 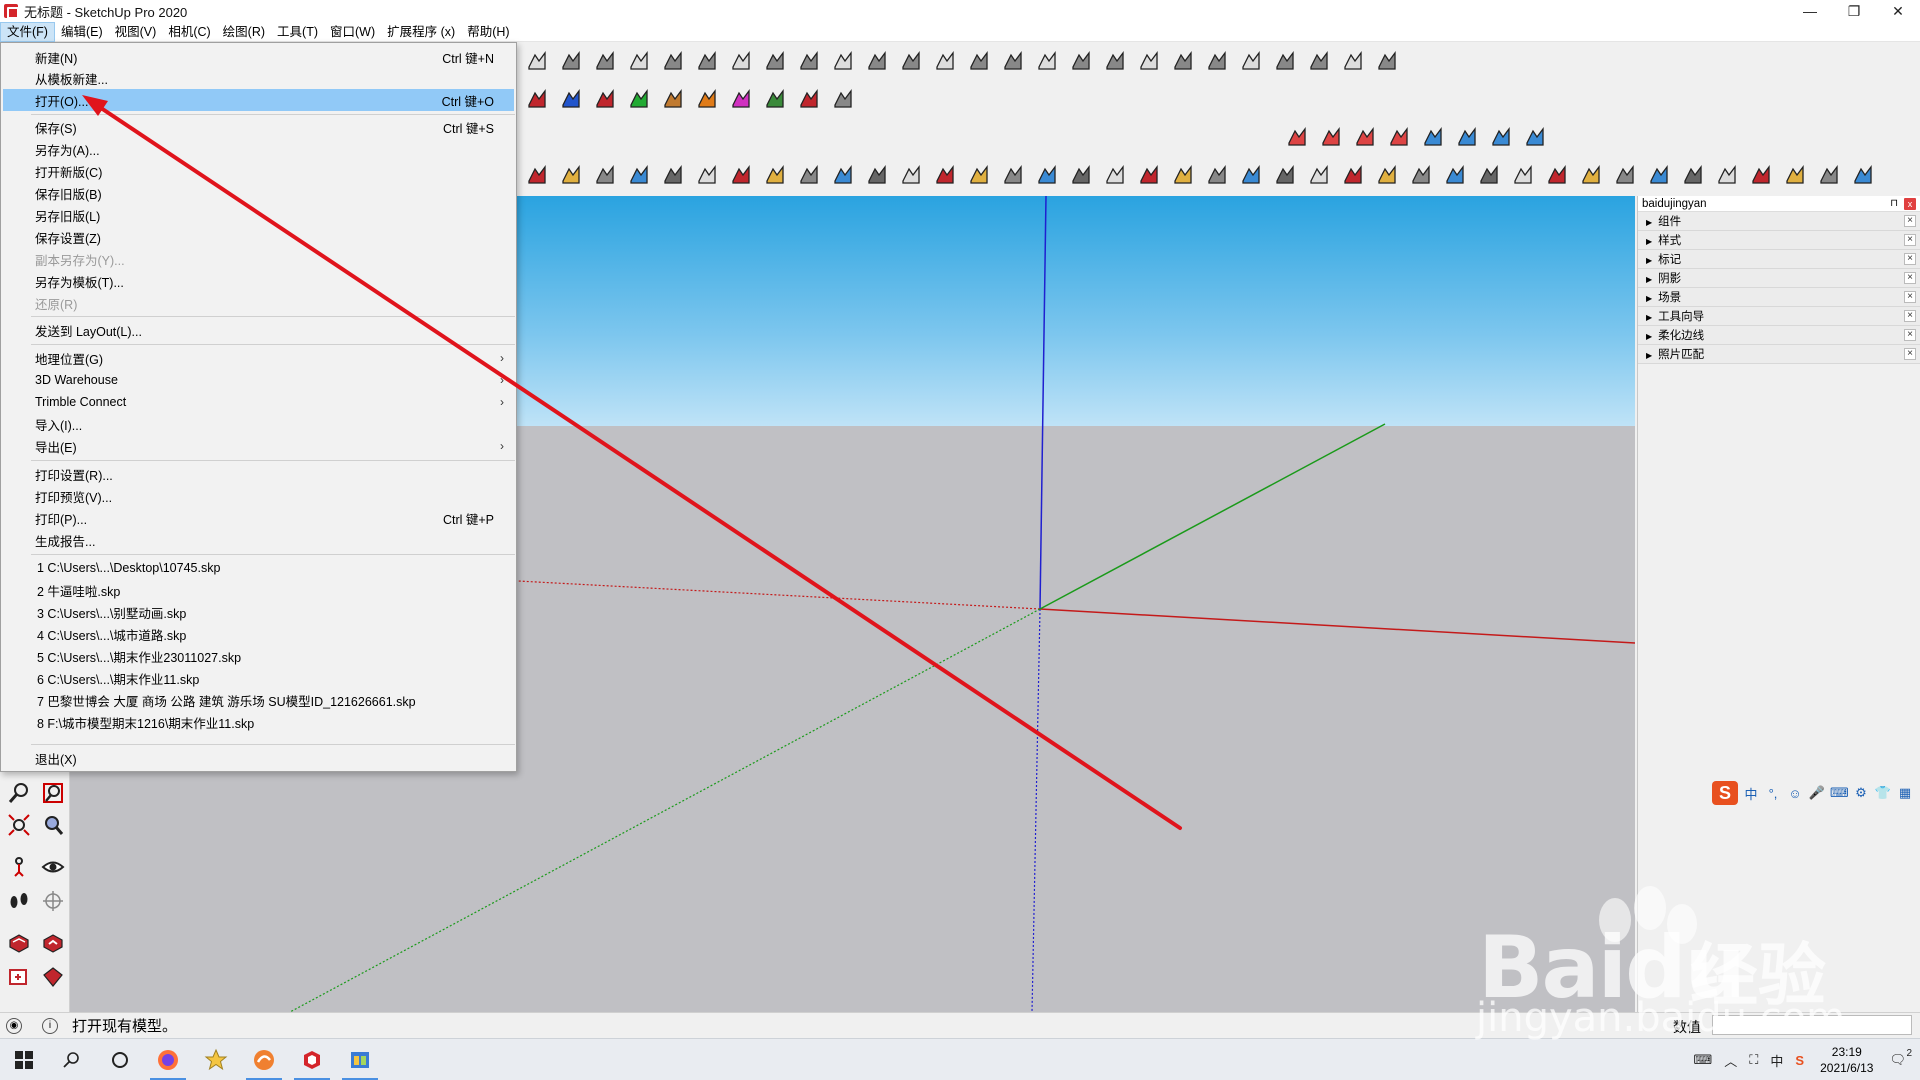 I want to click on sogou-ime-logo: S, so click(x=1725, y=793).